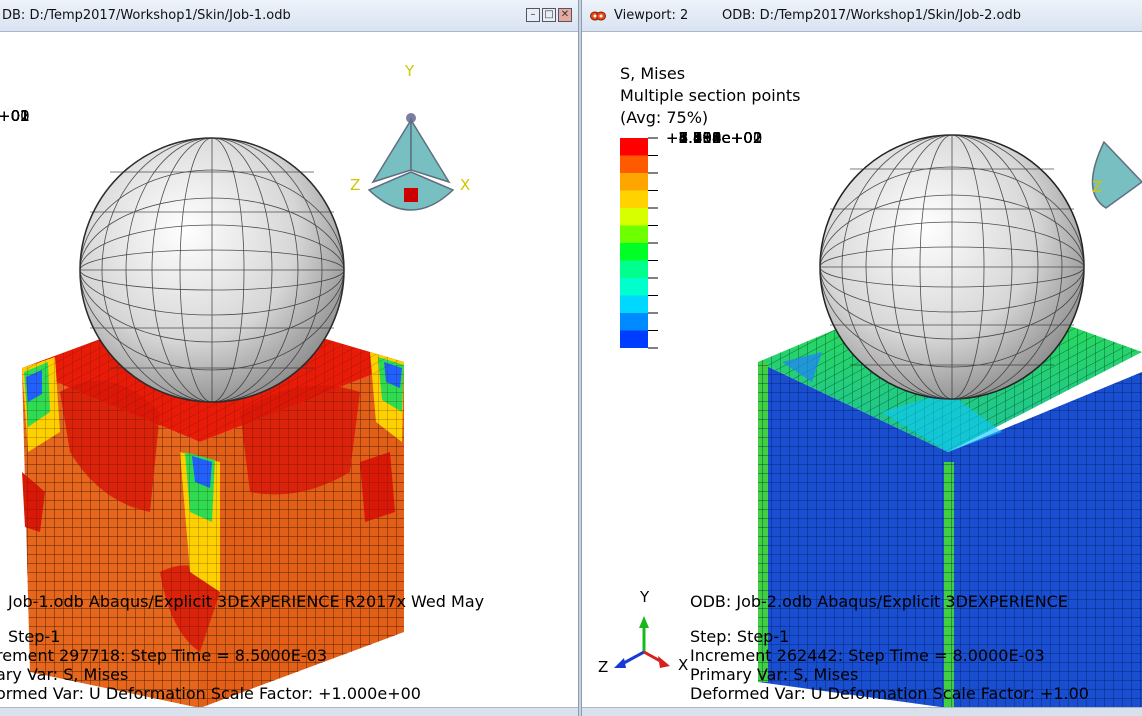 This screenshot has width=1142, height=716. I want to click on legend-value: +00, so click(15, 116).